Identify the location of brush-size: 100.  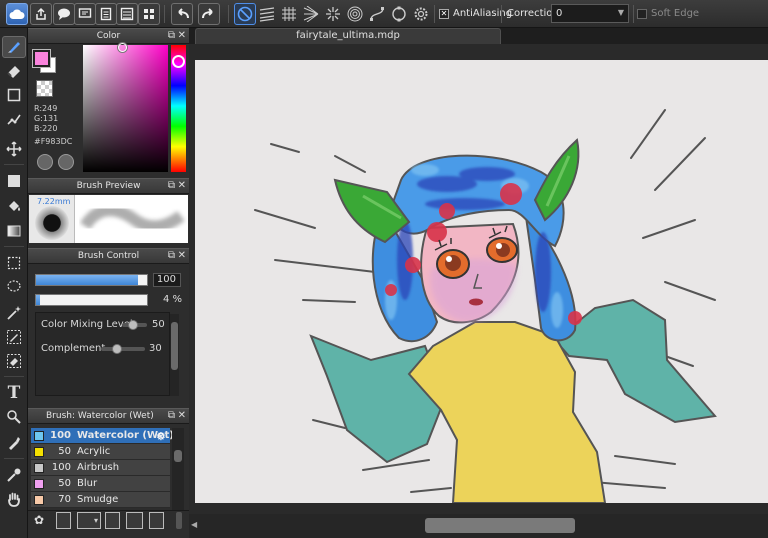
(61, 467).